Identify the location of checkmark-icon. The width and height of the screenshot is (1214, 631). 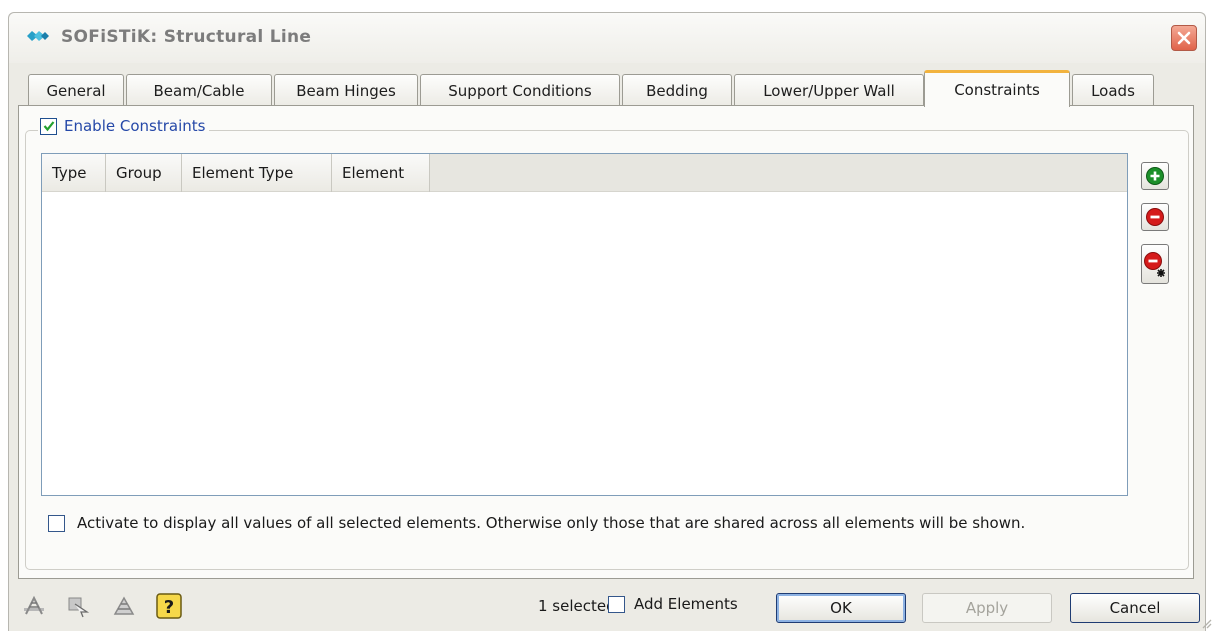
(48, 126).